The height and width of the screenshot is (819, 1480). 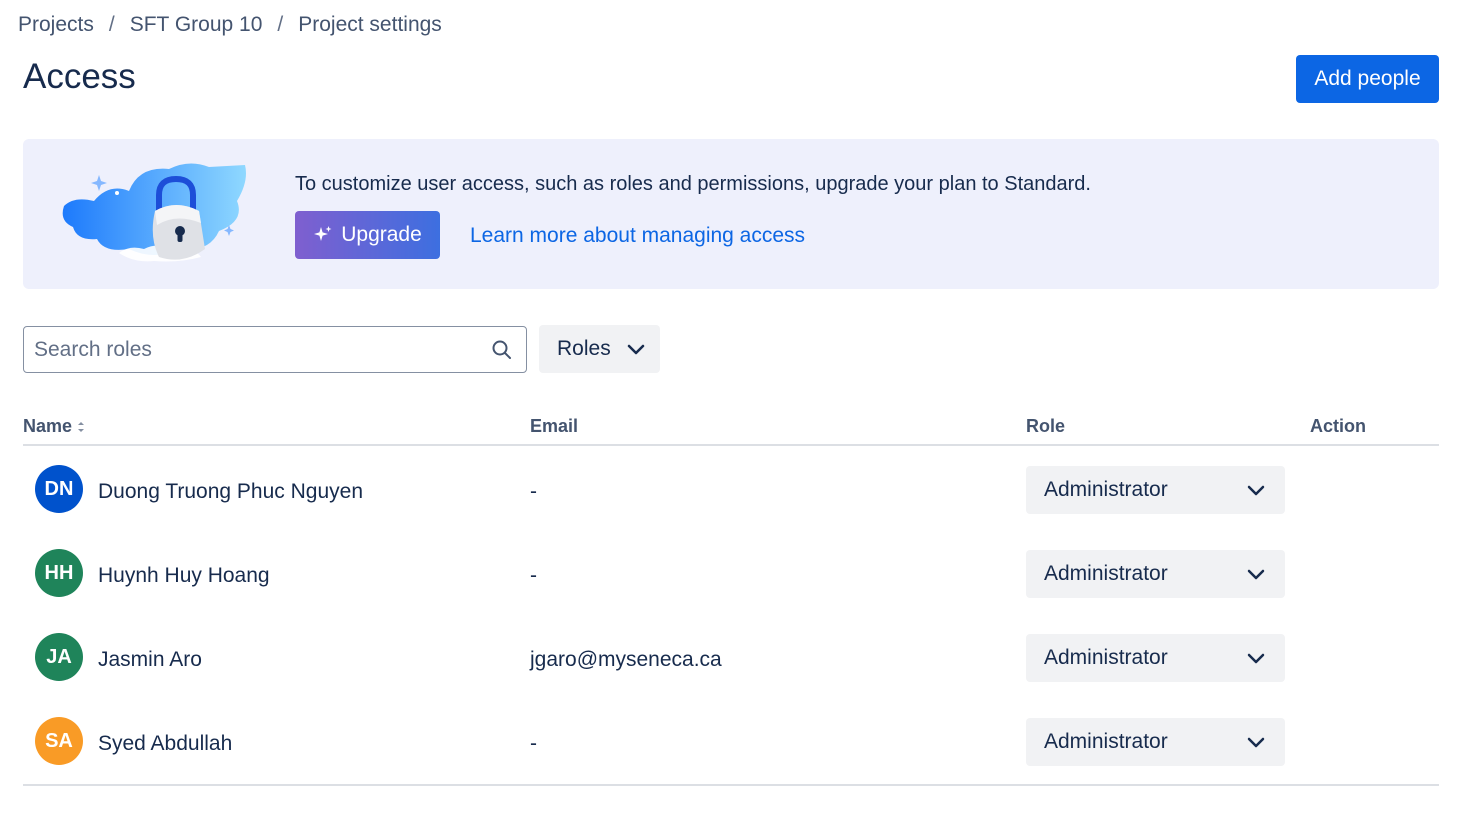 What do you see at coordinates (584, 348) in the screenshot?
I see `roles-filter-label: Roles` at bounding box center [584, 348].